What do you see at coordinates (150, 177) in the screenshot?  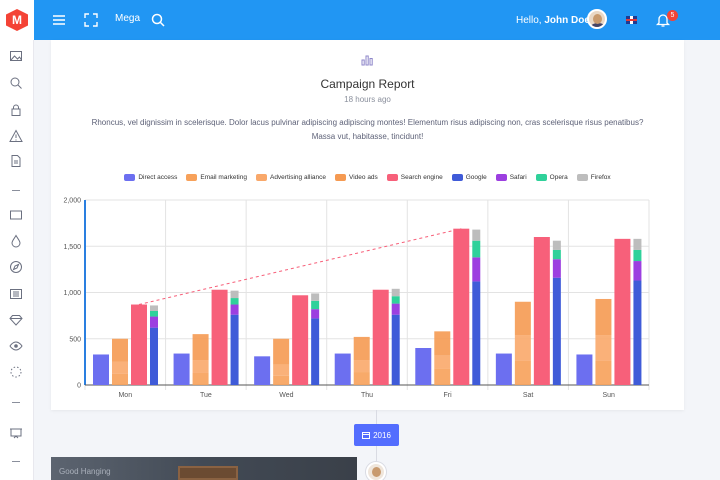 I see `legend-item: Direct access` at bounding box center [150, 177].